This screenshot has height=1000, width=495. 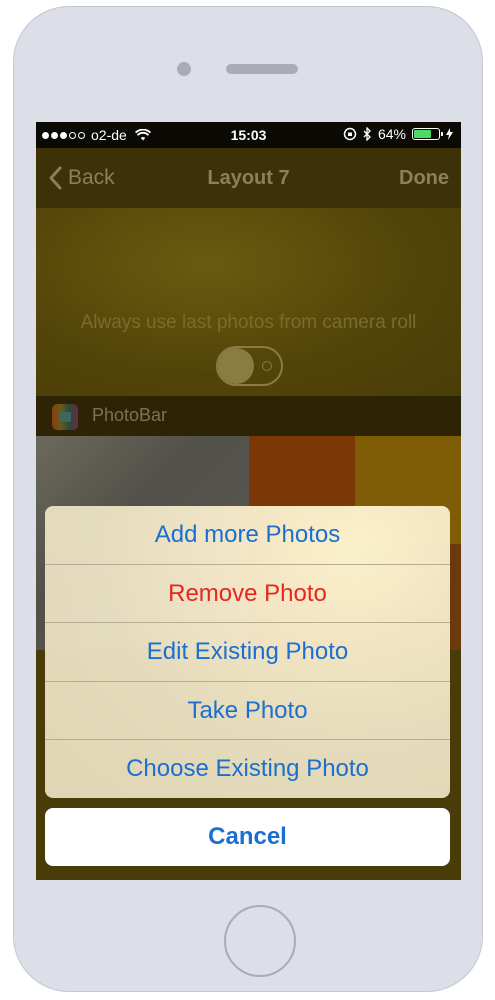 I want to click on status-right: 64%, so click(x=398, y=134).